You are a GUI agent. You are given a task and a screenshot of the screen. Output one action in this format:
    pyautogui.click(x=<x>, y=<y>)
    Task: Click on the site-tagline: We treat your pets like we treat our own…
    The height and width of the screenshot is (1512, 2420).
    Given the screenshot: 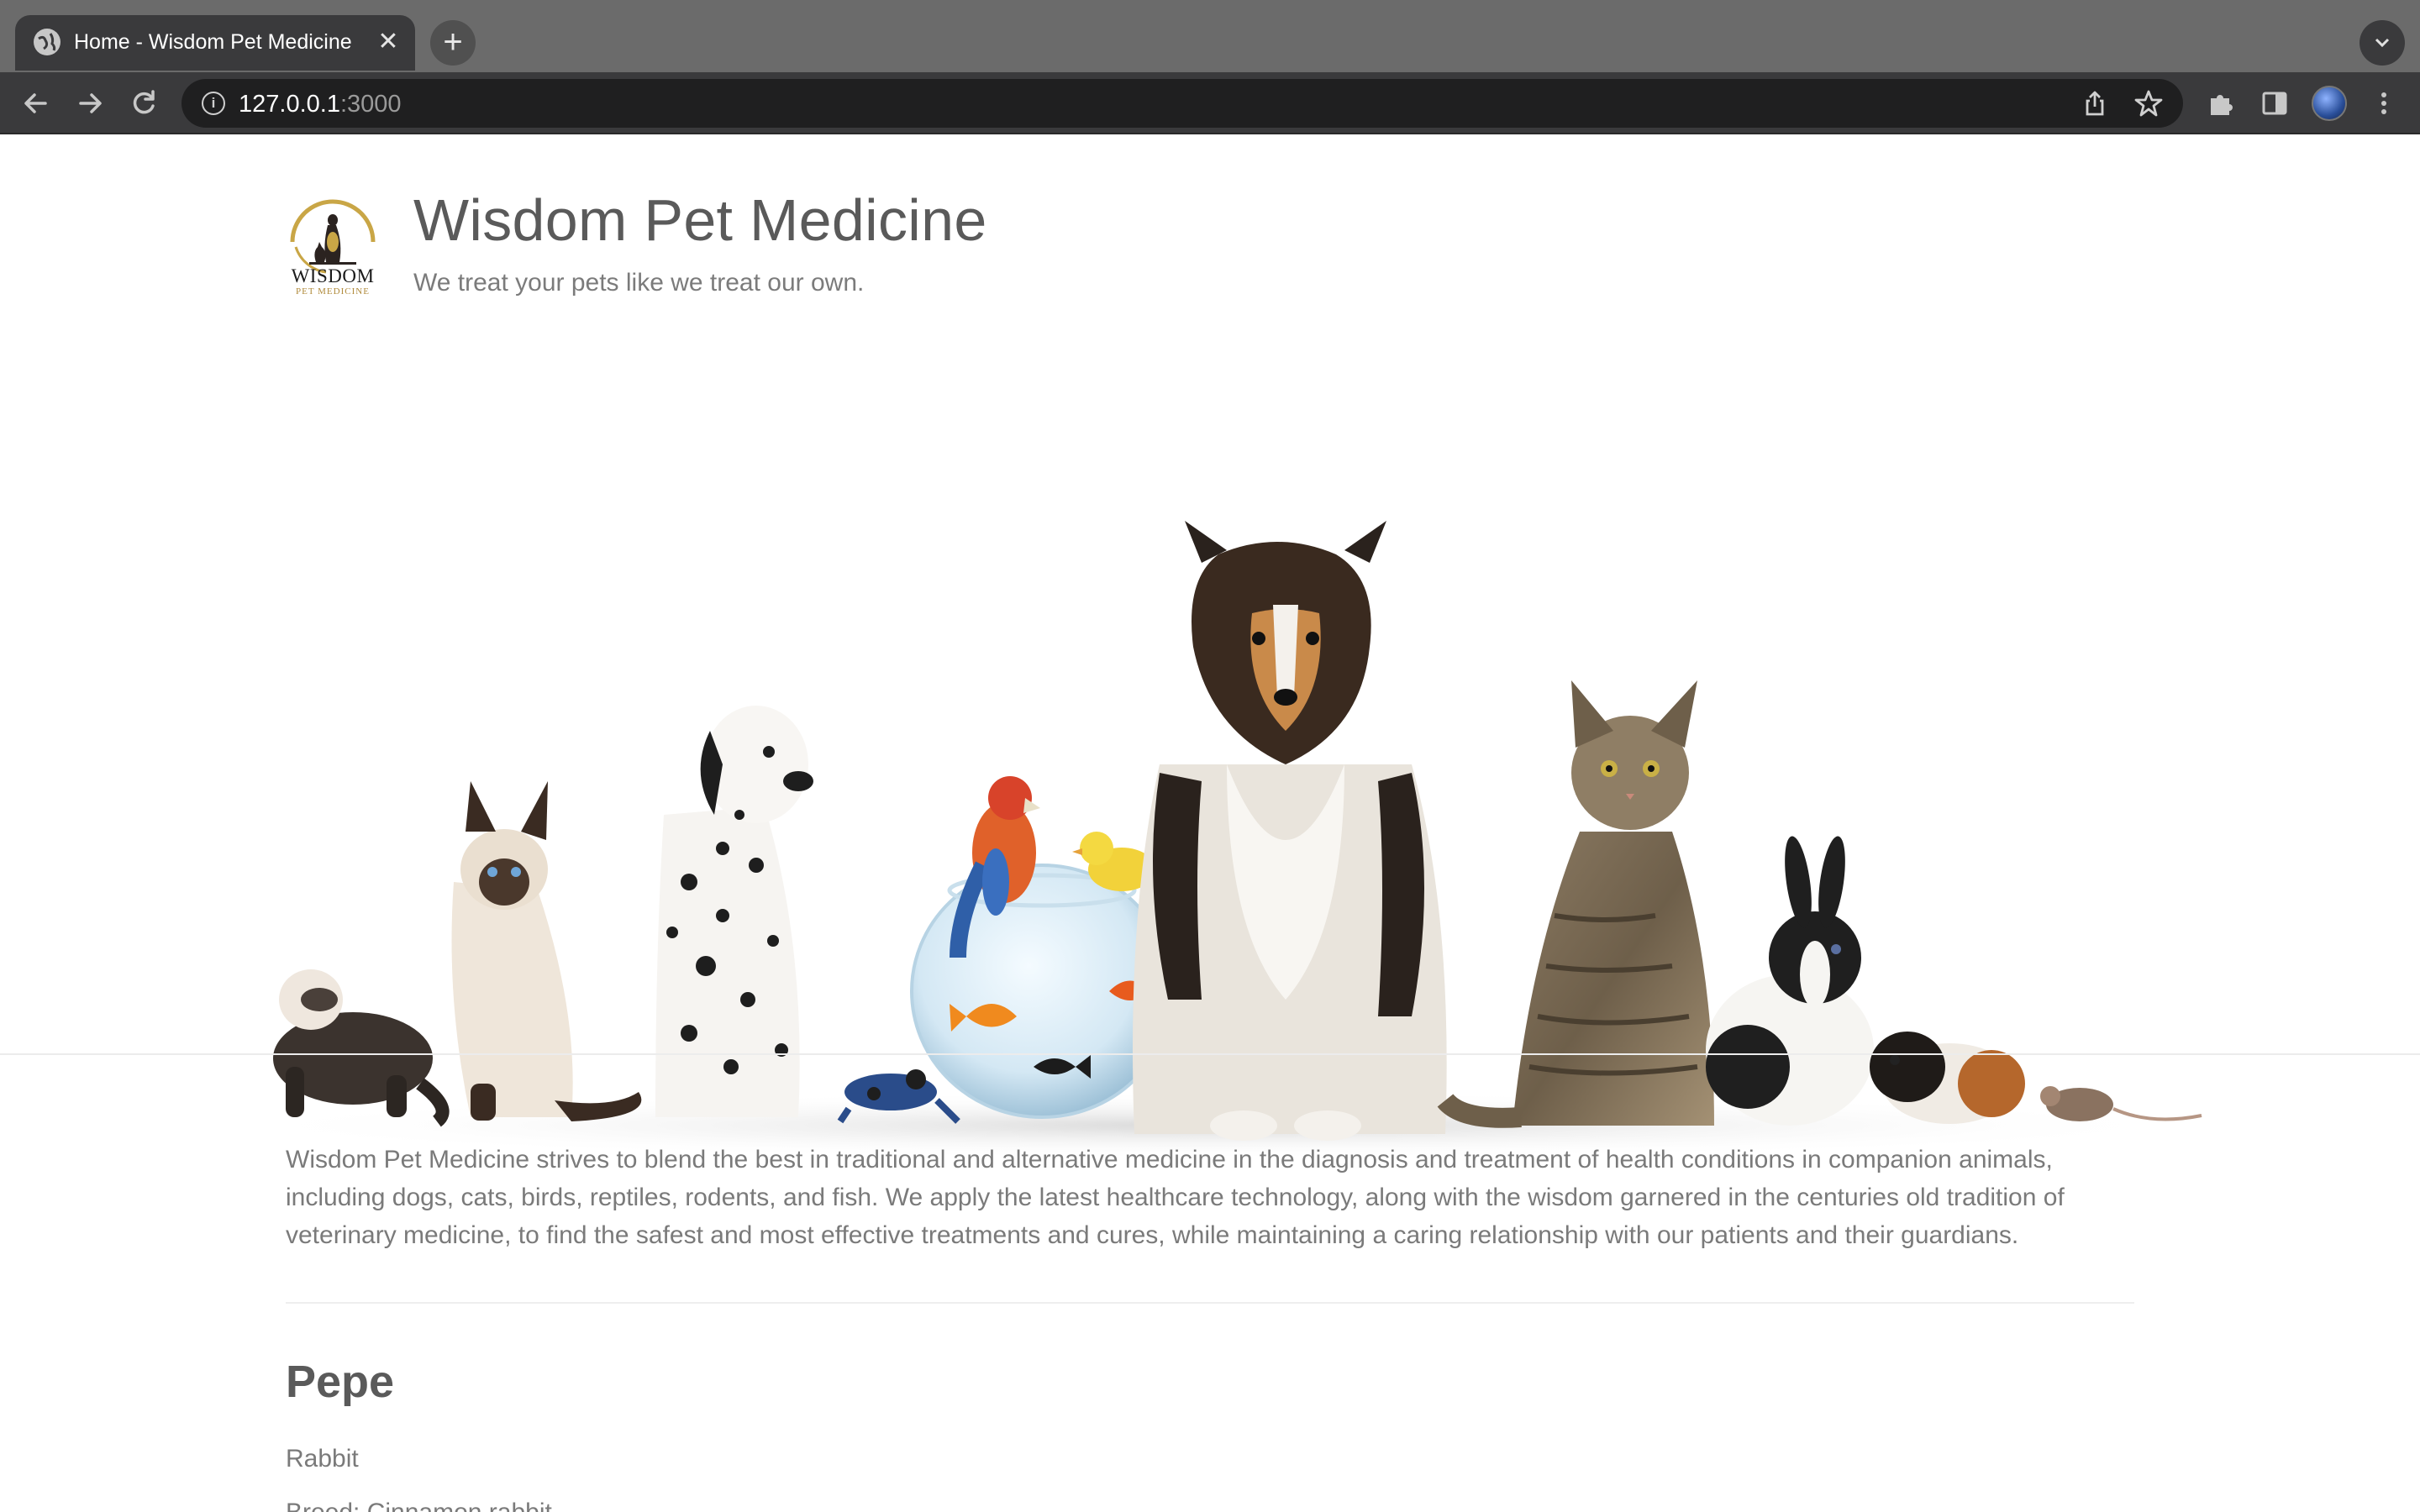 What is the action you would take?
    pyautogui.click(x=639, y=283)
    